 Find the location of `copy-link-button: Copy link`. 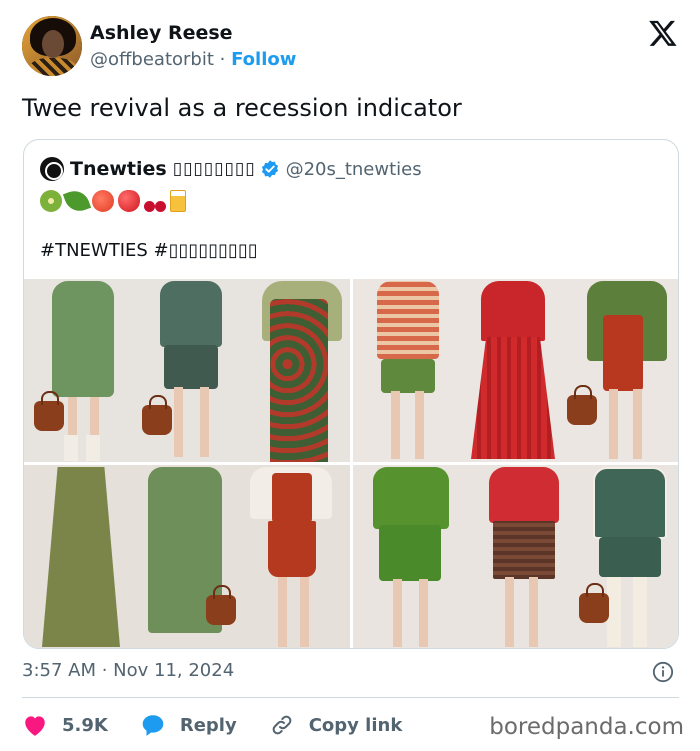

copy-link-button: Copy link is located at coordinates (336, 725).